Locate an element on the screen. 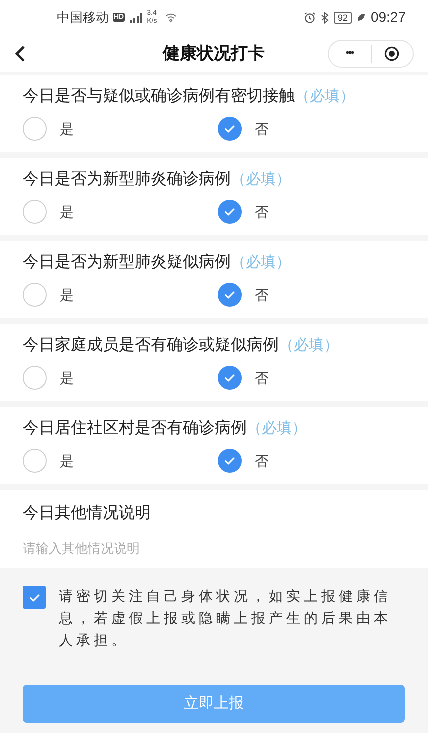 The width and height of the screenshot is (428, 733). wifi-icon is located at coordinates (171, 17).